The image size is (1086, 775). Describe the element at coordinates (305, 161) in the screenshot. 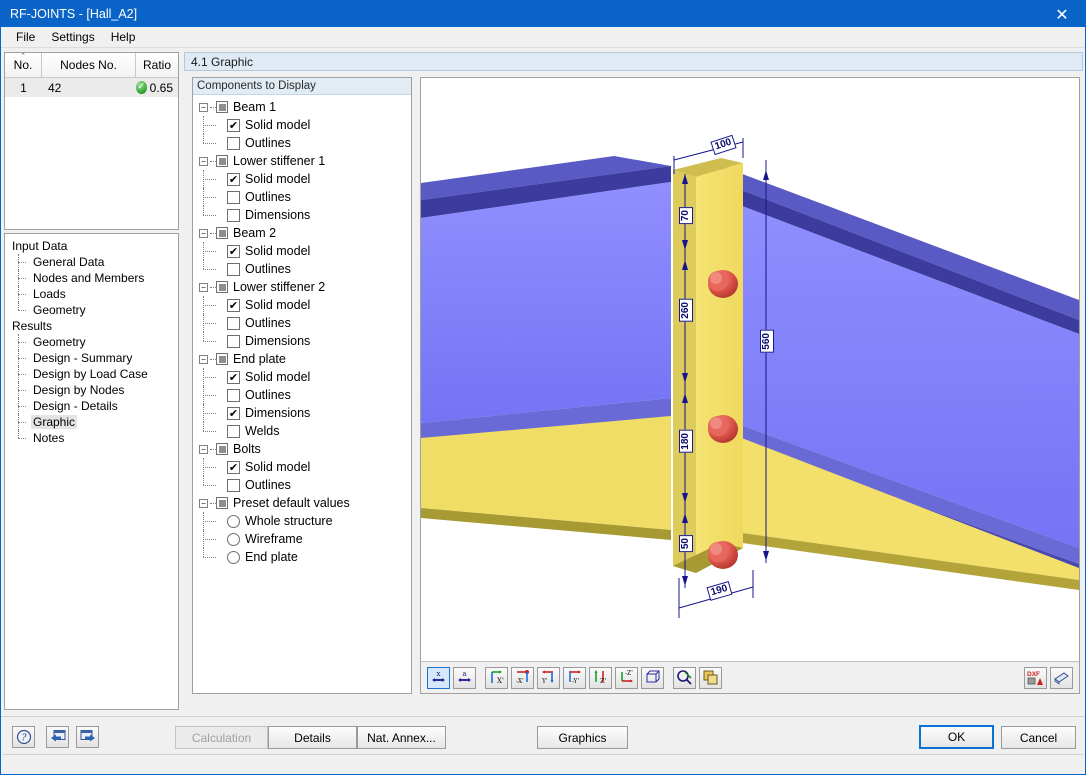

I see `tree-node-lower-stiffener-1: − Lower stiffener 1` at that location.